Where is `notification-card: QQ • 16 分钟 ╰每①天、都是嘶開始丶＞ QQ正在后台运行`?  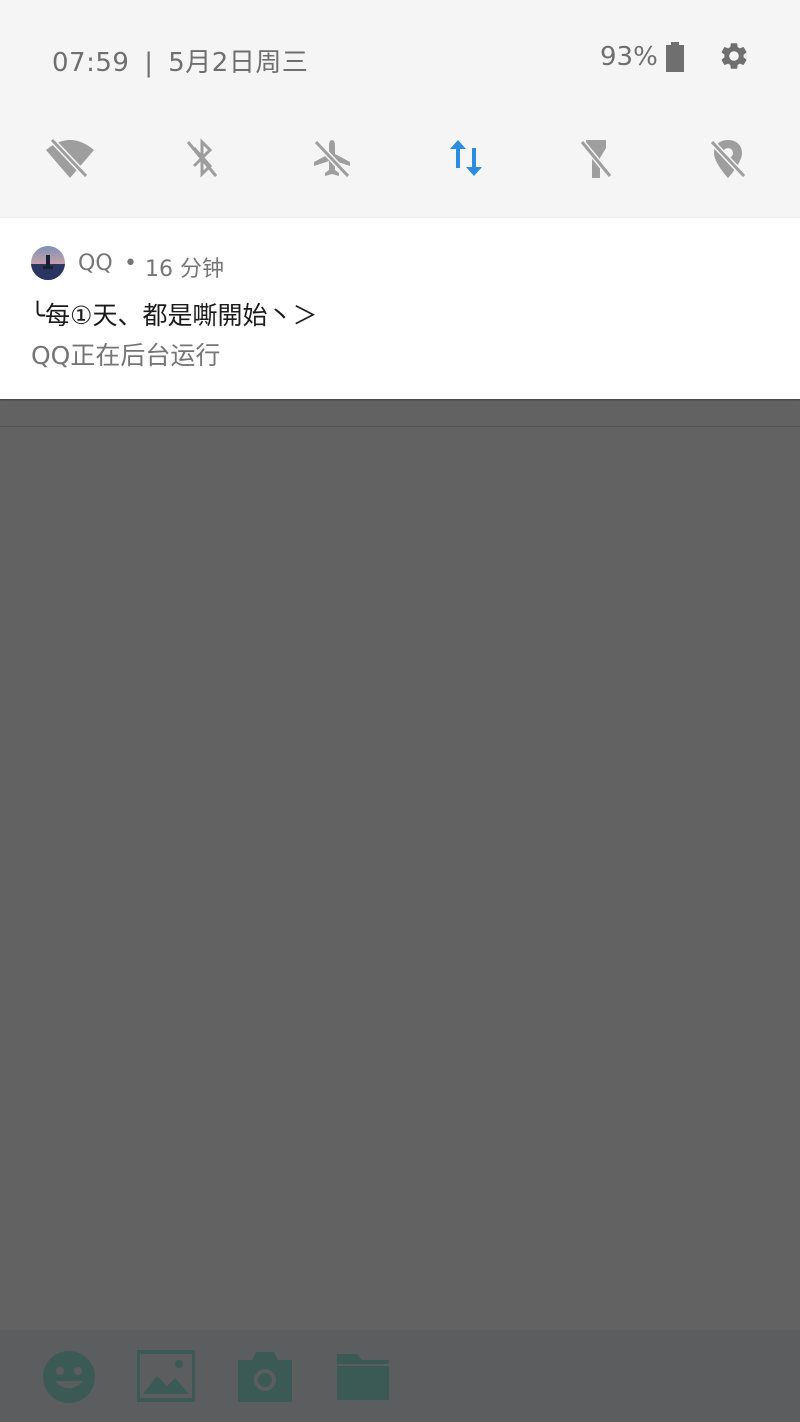
notification-card: QQ • 16 分钟 ╰每①天、都是嘶開始丶＞ QQ正在后台运行 is located at coordinates (400, 308).